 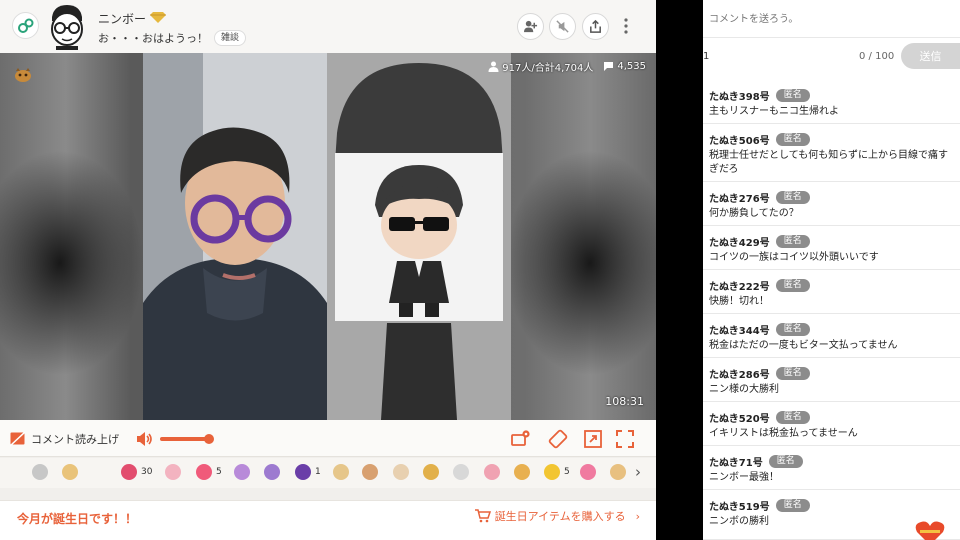 What do you see at coordinates (831, 468) in the screenshot?
I see `comment-item: たぬき71号 匿名 ニンボー最強！` at bounding box center [831, 468].